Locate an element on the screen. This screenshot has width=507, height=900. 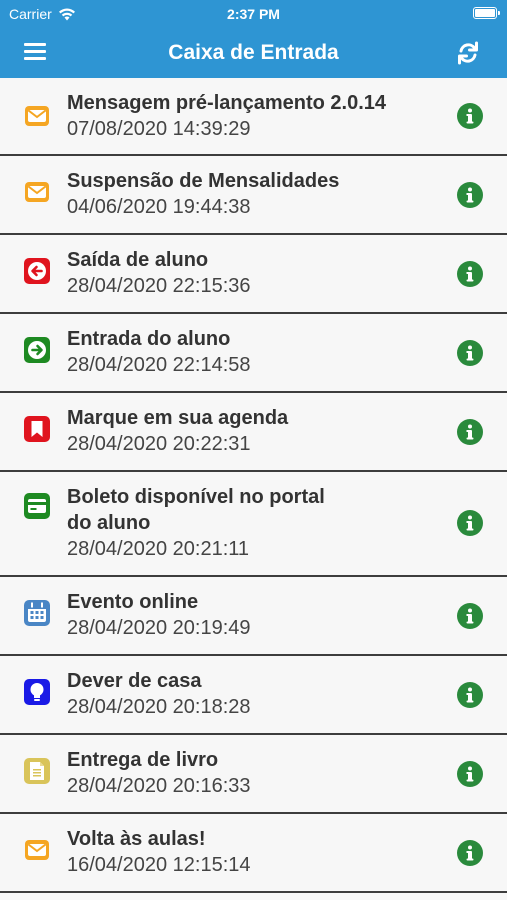
message-text: Volta às aulas! 16/04/2020 12:15:14 is located at coordinates (252, 852).